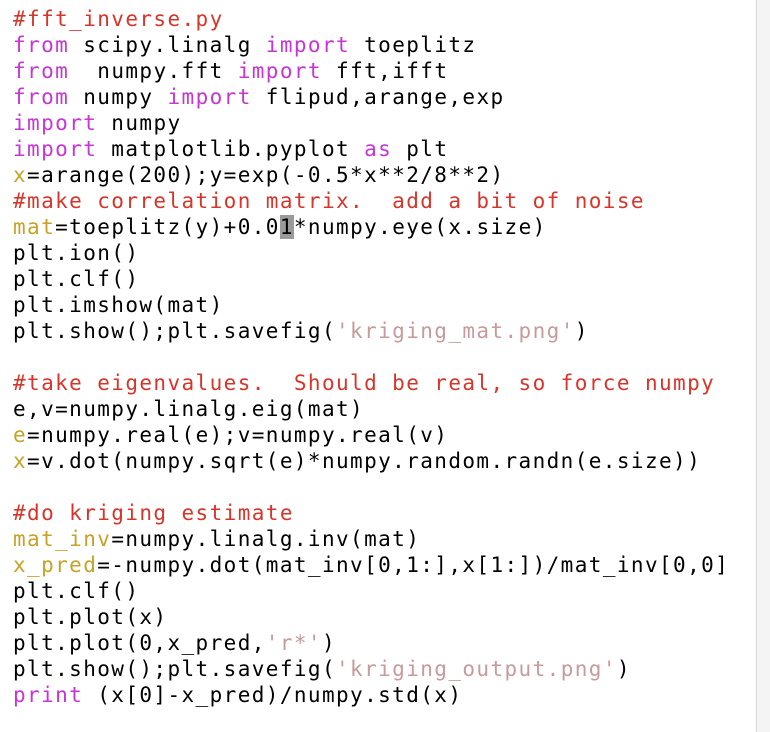  Describe the element at coordinates (62, 539) in the screenshot. I see `code-variable: mat_inv` at that location.